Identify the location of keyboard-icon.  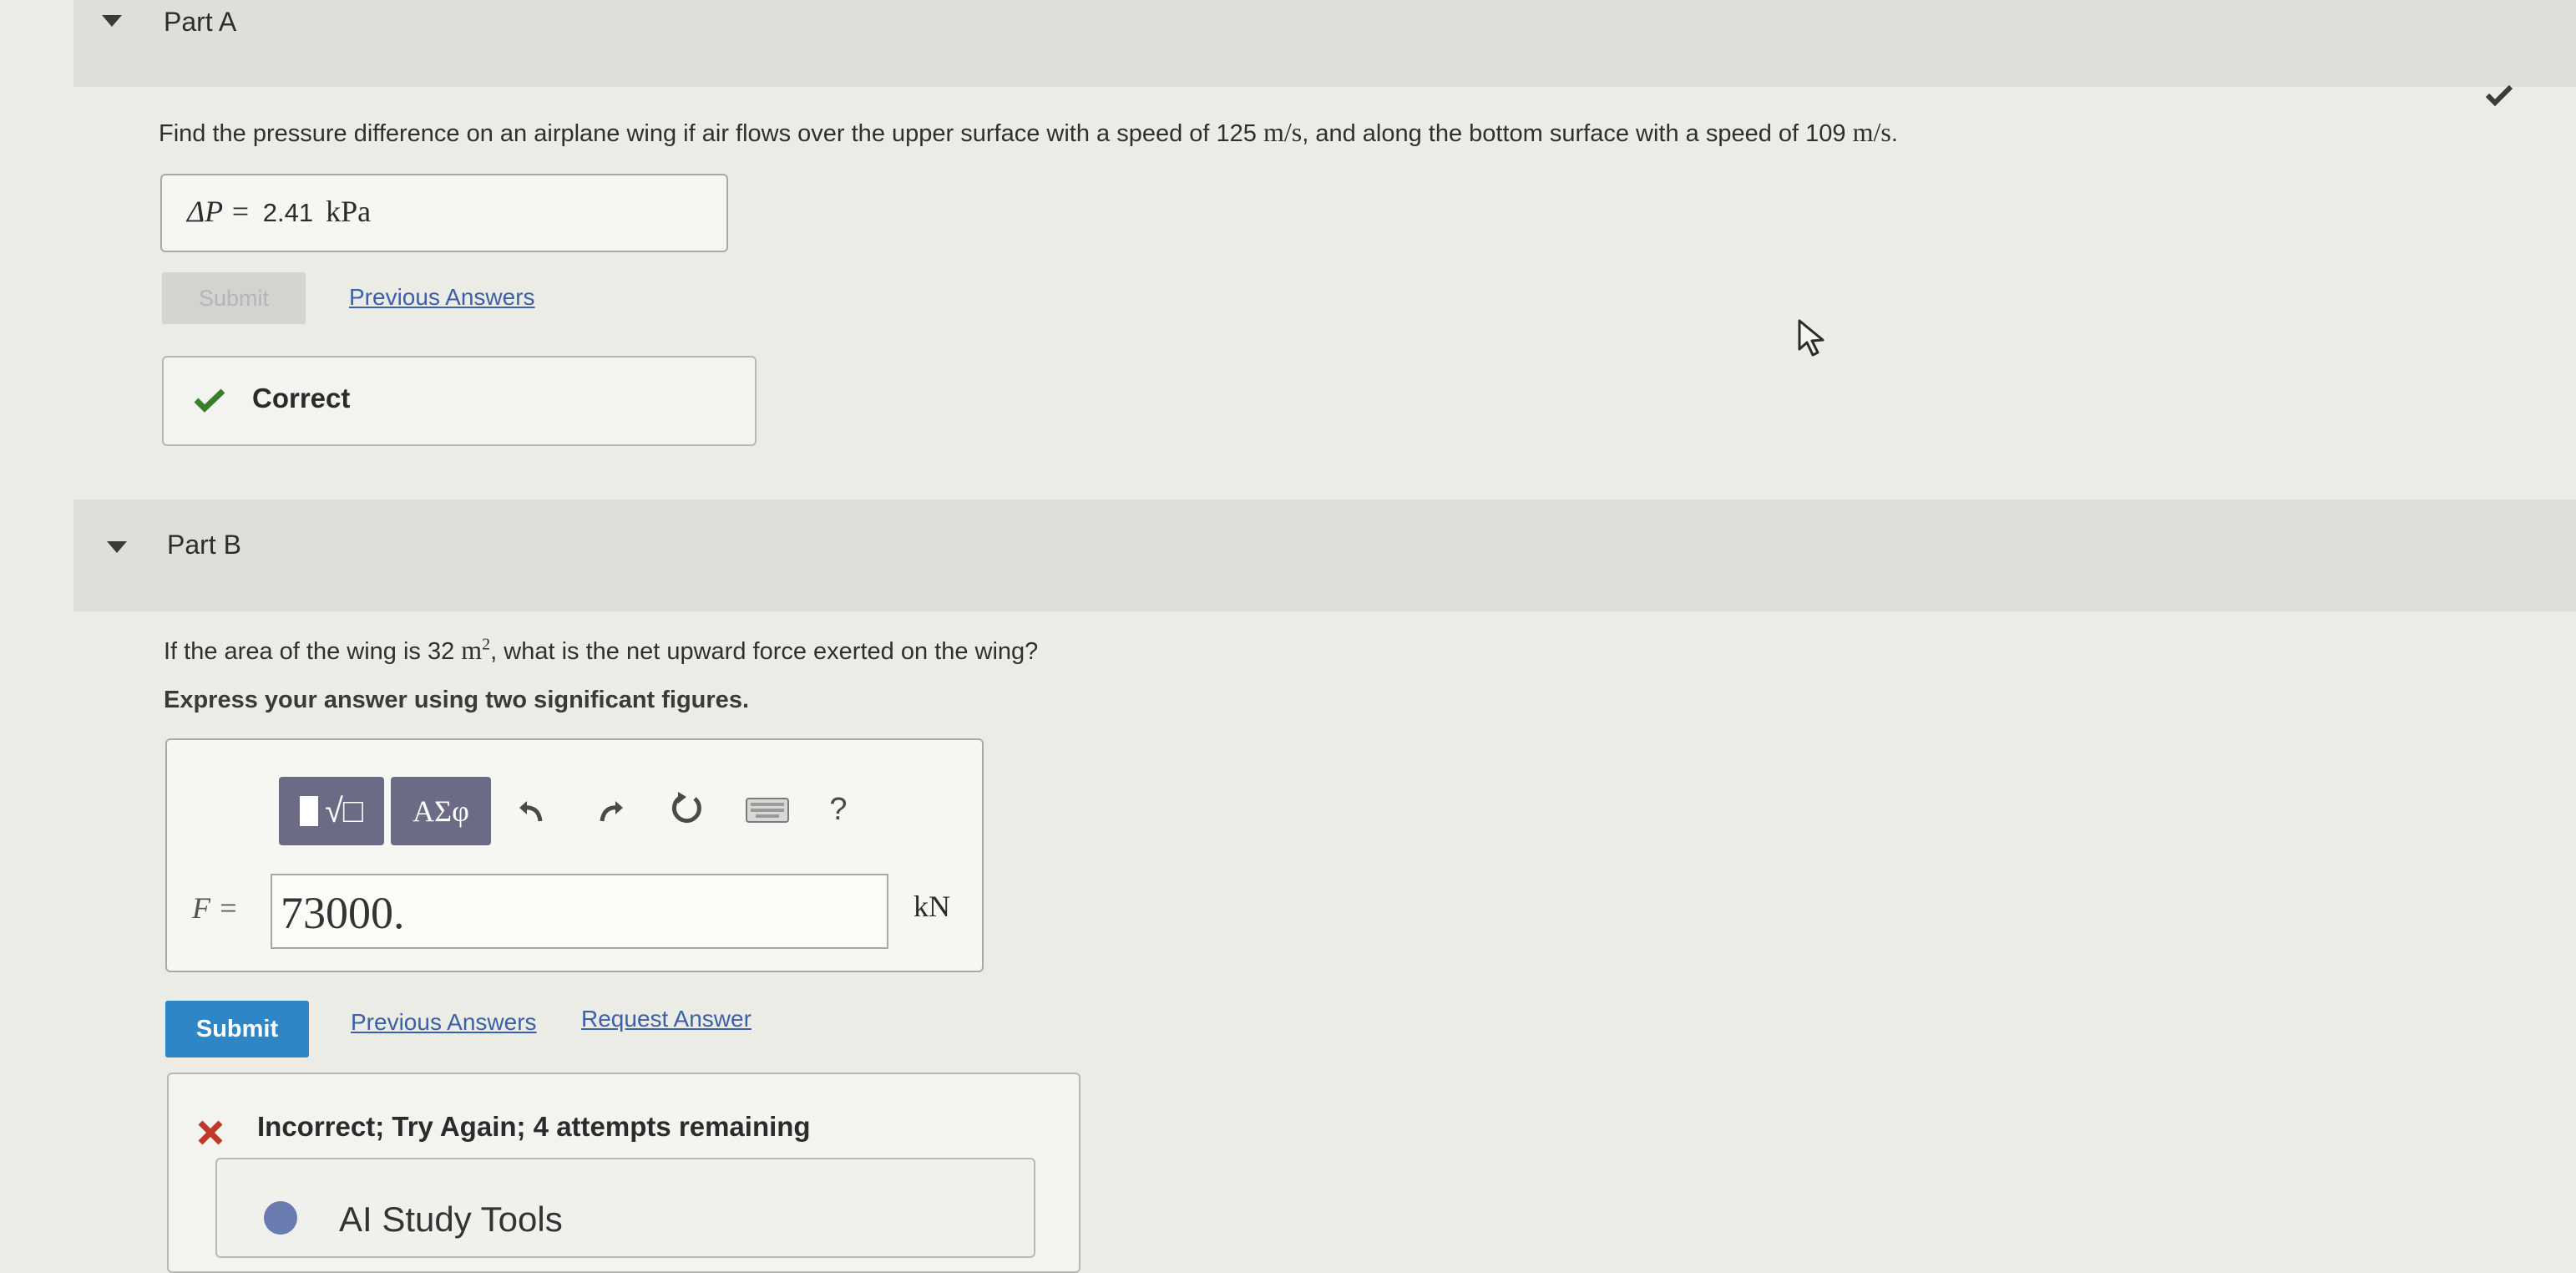
(767, 810).